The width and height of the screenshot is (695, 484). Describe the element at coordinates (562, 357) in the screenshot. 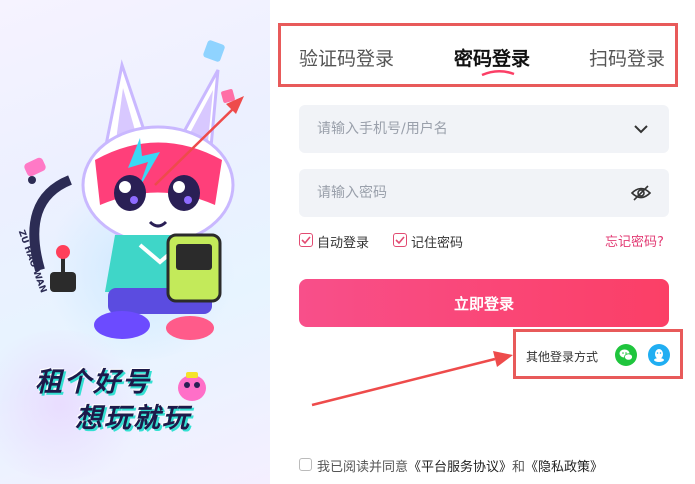

I see `other-login-label: 其他登录方式` at that location.